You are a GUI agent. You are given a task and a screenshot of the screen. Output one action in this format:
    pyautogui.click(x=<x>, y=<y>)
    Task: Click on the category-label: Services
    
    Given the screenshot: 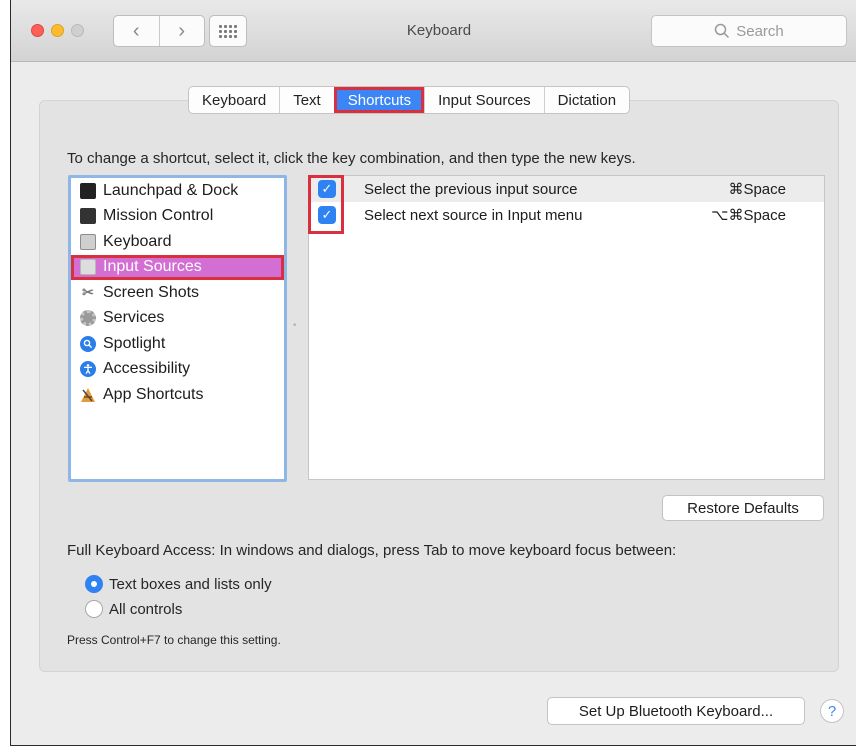 What is the action you would take?
    pyautogui.click(x=134, y=318)
    